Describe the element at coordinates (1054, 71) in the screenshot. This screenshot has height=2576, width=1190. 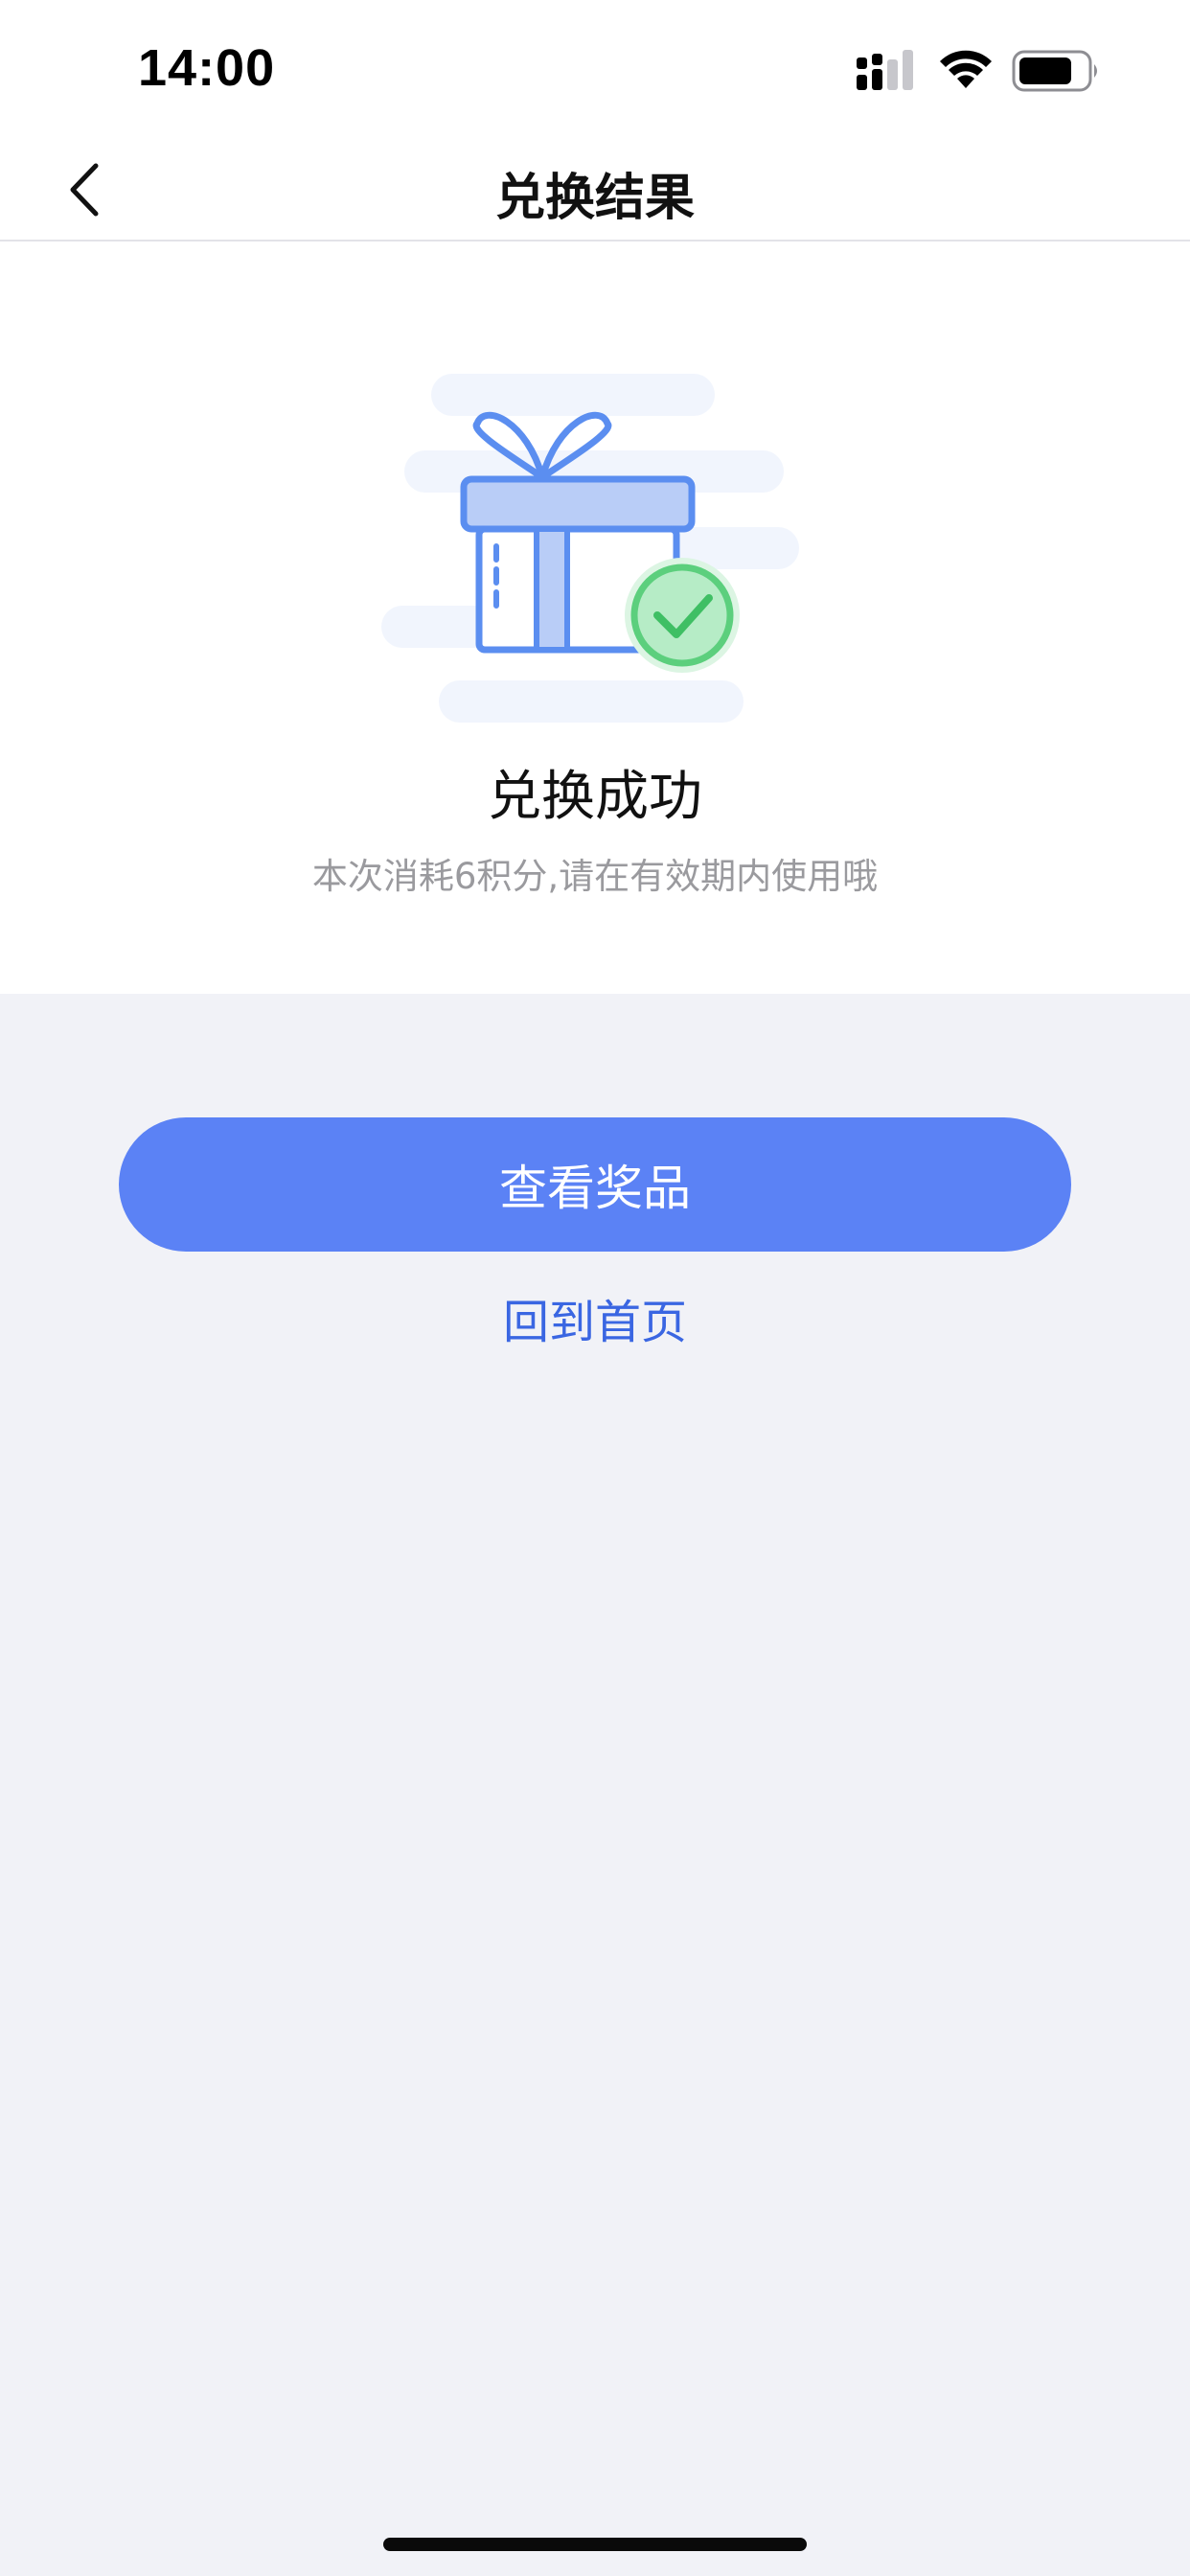
I see `battery-icon` at that location.